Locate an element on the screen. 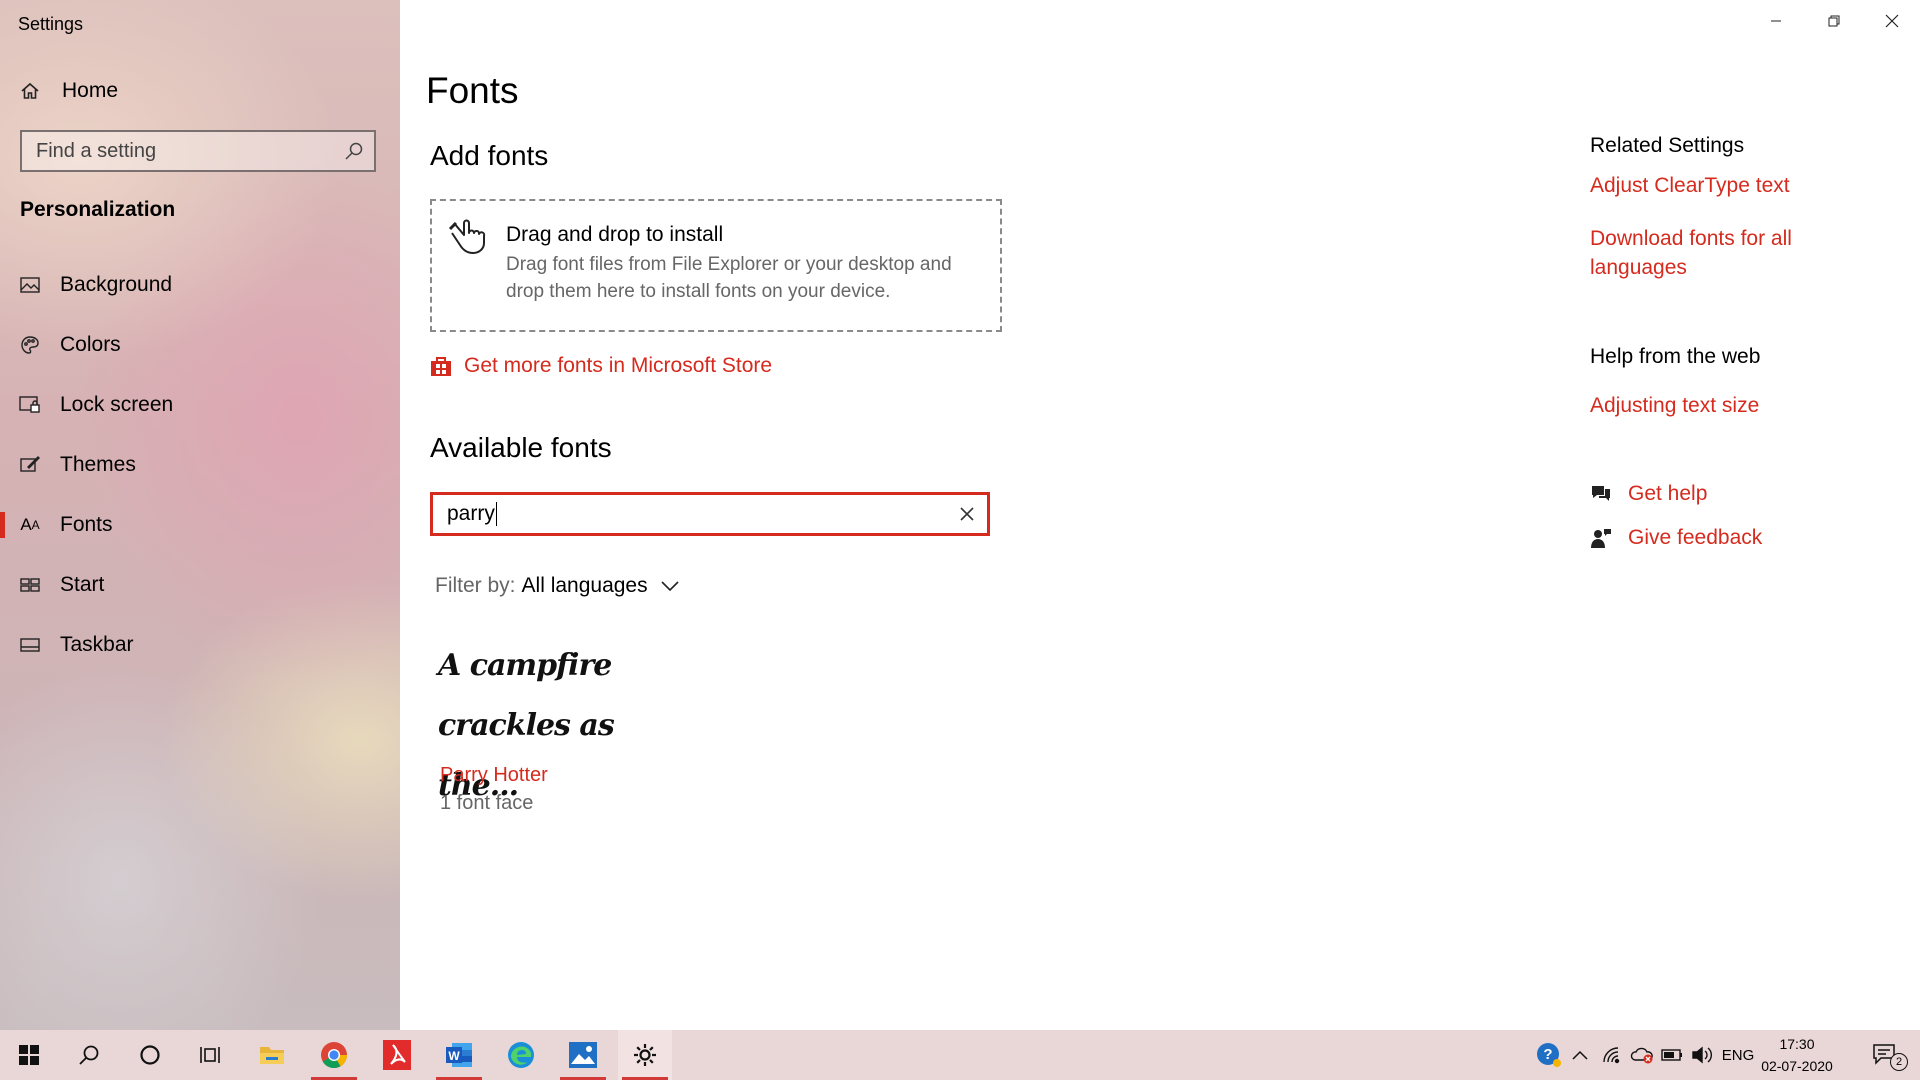 Image resolution: width=1920 pixels, height=1080 pixels. taskbar-clock: 17:30 02-07-2020 is located at coordinates (1797, 1055).